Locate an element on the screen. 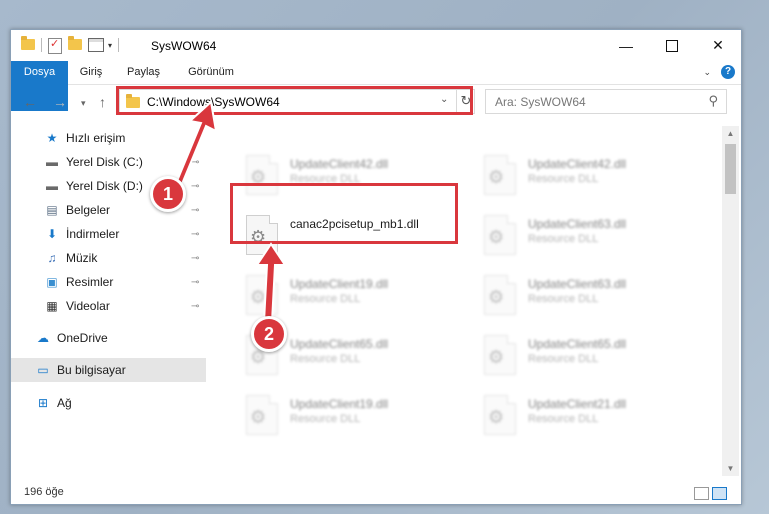  annotation-step-1: 1 is located at coordinates (168, 194).